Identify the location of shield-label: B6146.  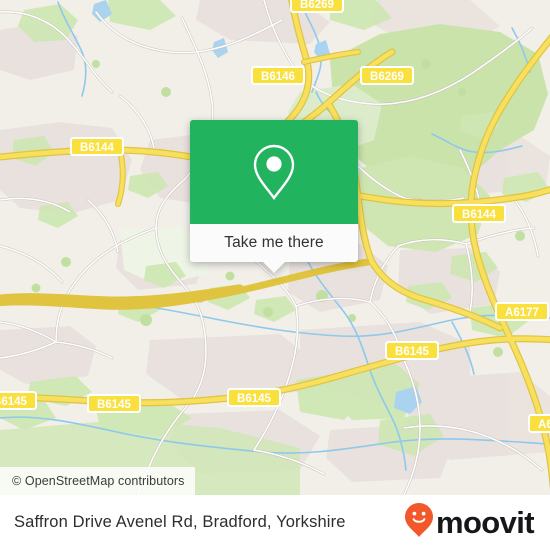
(278, 77).